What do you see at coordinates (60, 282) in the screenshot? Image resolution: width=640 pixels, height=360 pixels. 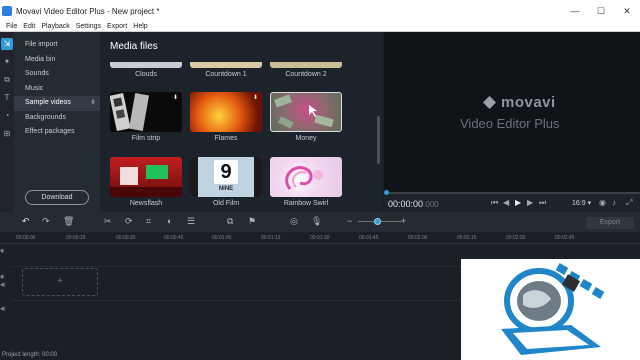 I see `add-media-dropzone: +` at bounding box center [60, 282].